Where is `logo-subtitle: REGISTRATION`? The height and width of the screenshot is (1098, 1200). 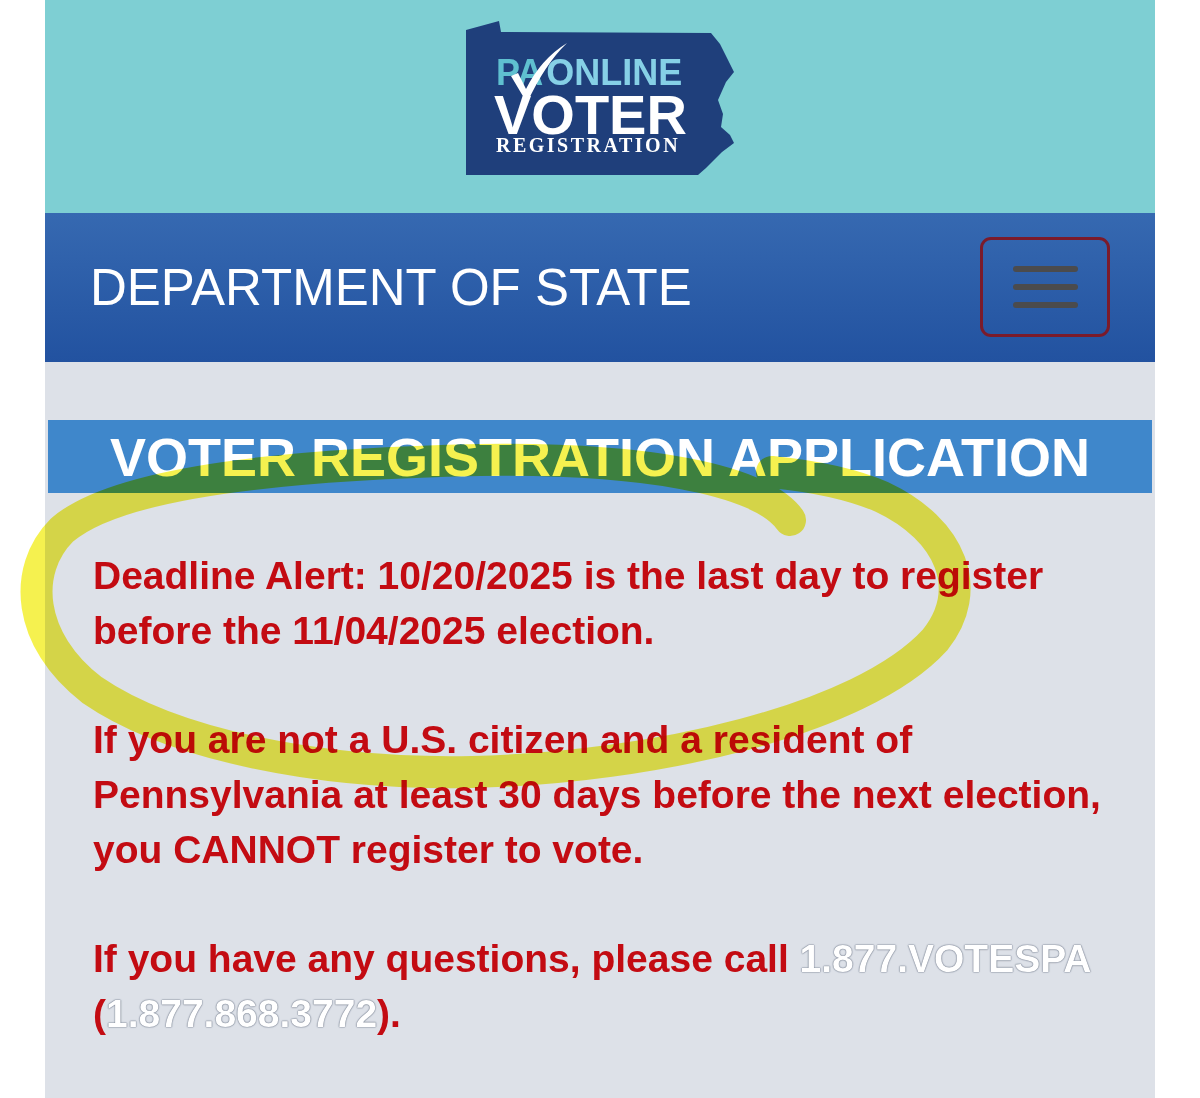 logo-subtitle: REGISTRATION is located at coordinates (588, 145).